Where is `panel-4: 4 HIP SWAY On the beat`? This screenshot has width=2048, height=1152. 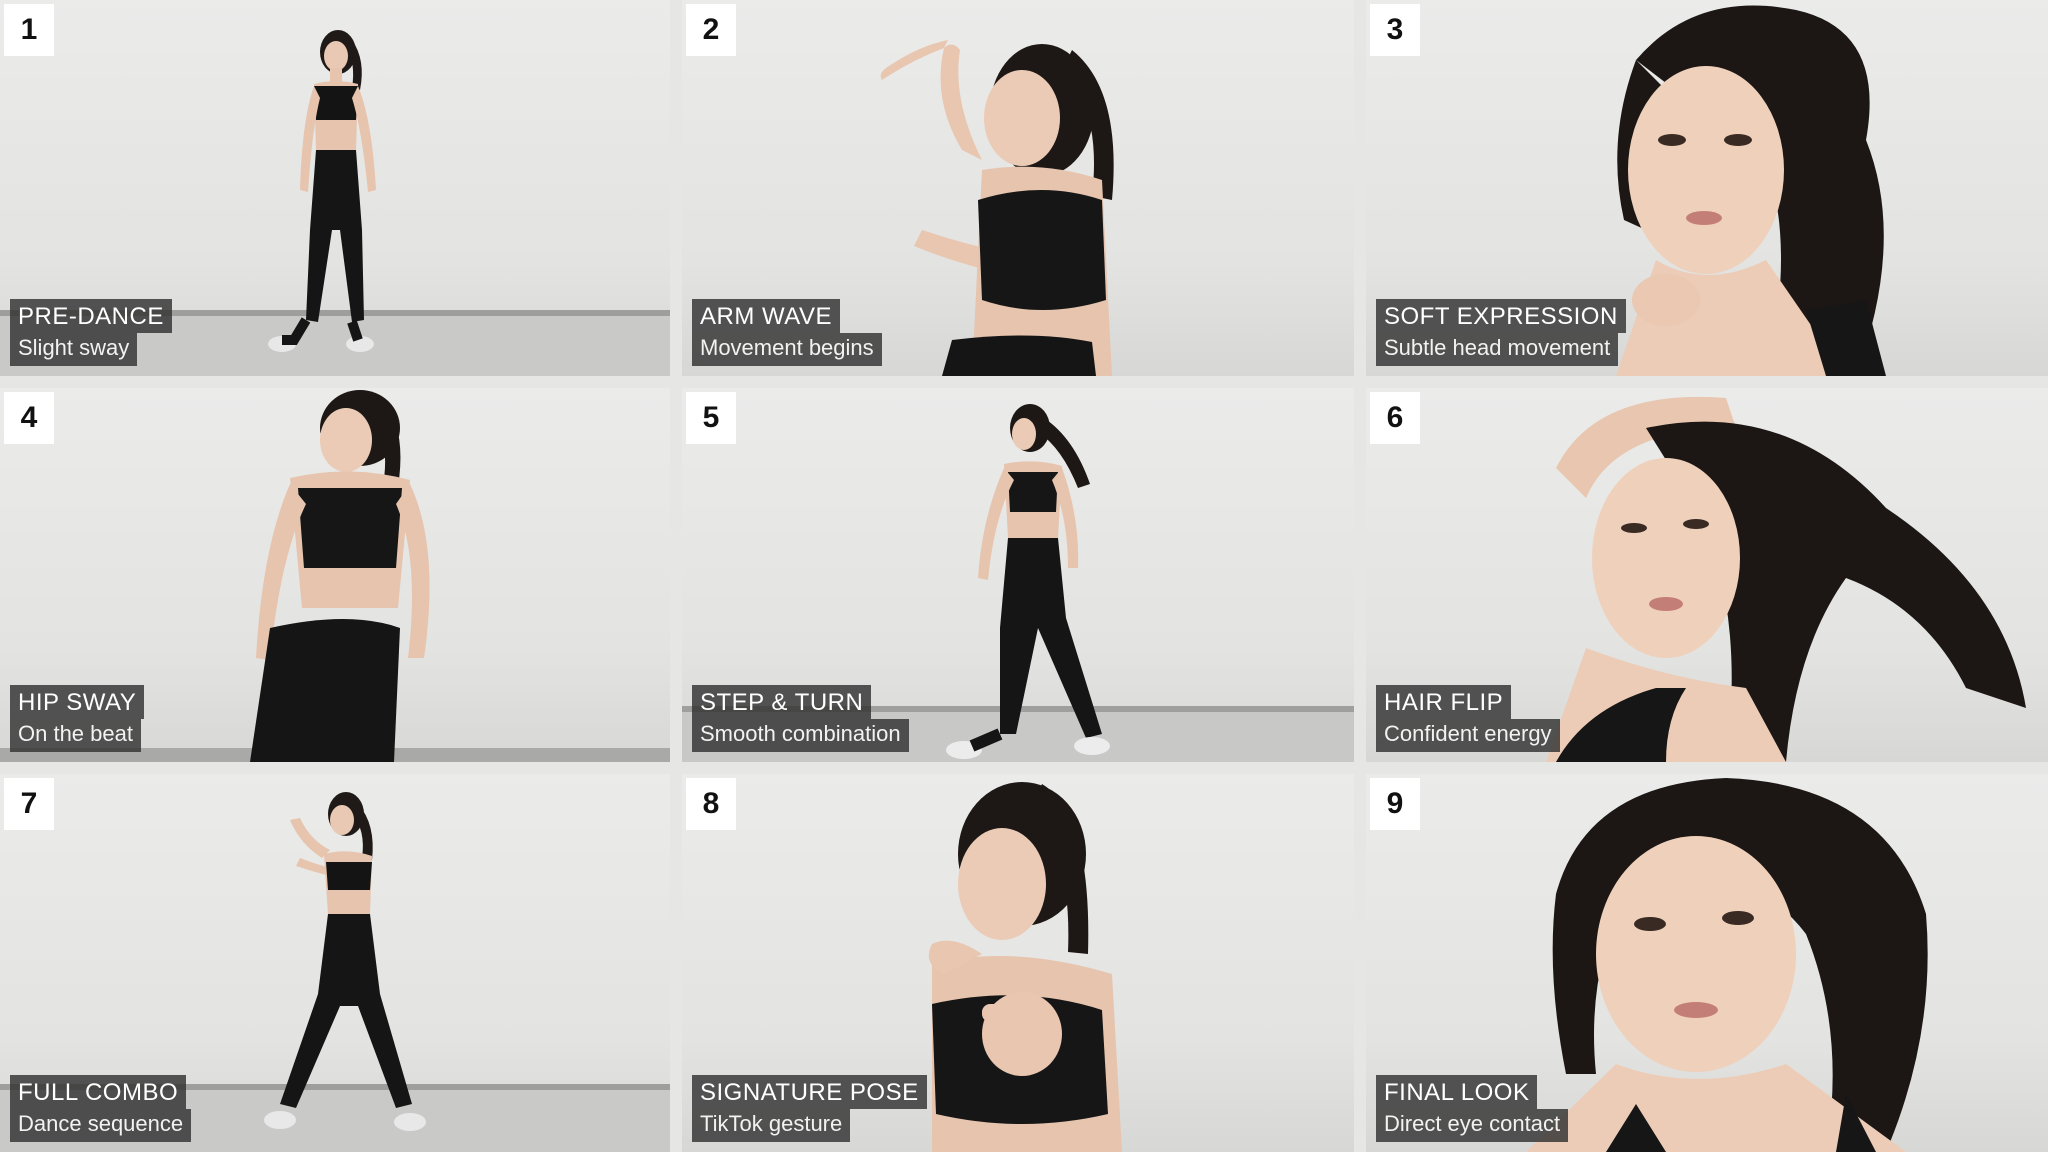
panel-4: 4 HIP SWAY On the beat is located at coordinates (335, 575).